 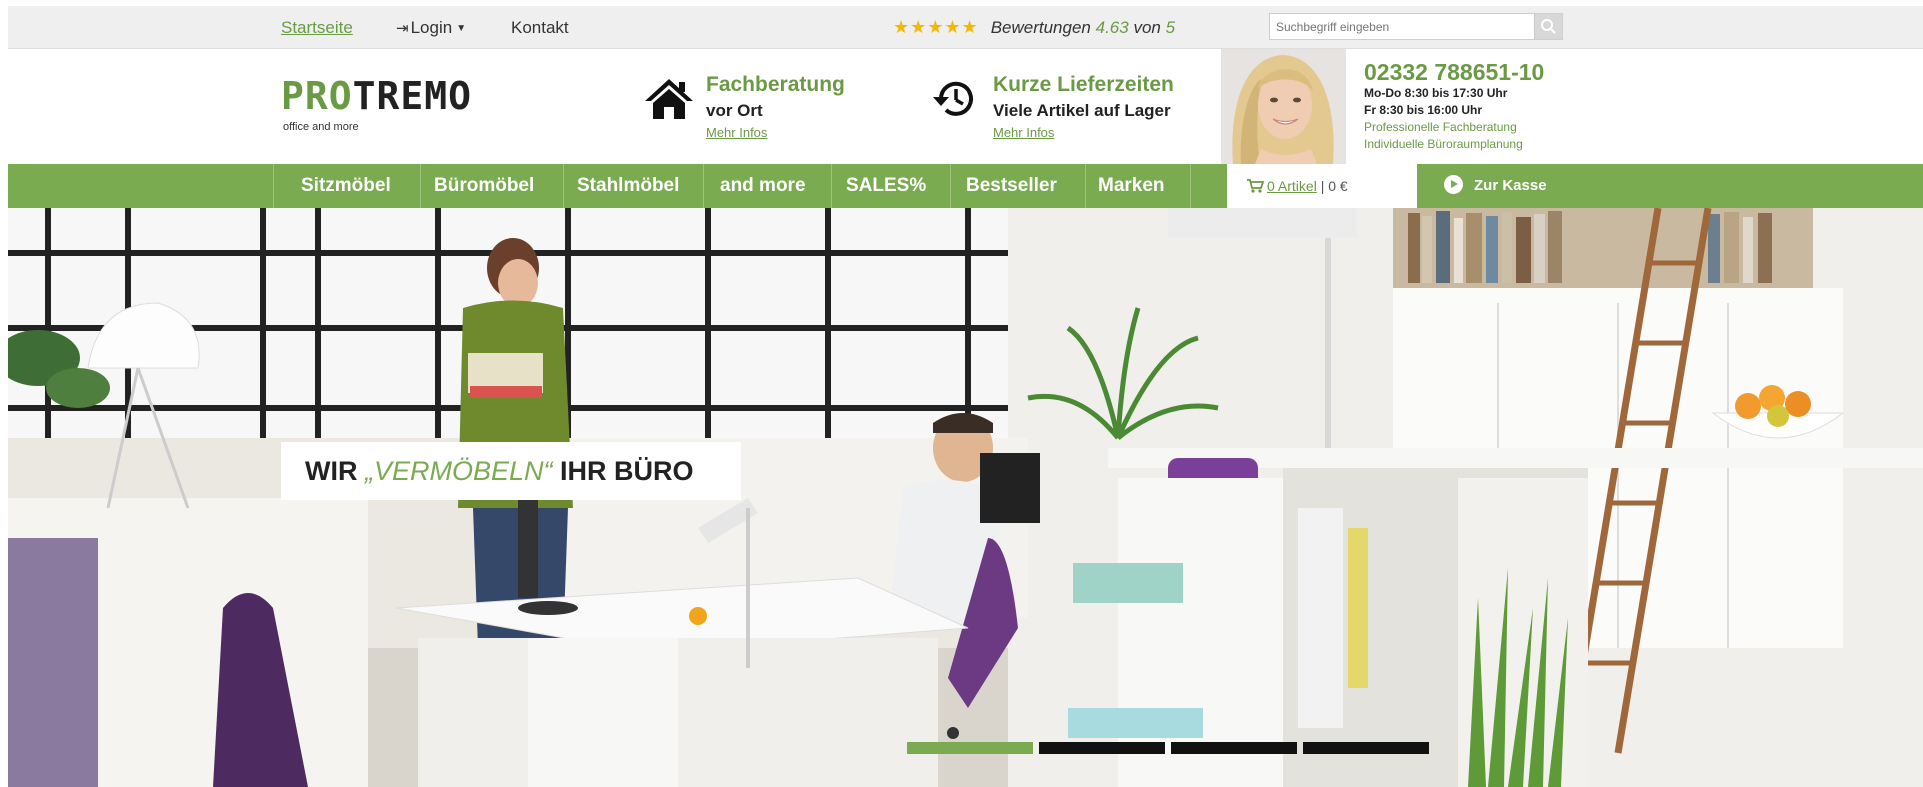 What do you see at coordinates (1255, 186) in the screenshot?
I see `shopping-cart-icon` at bounding box center [1255, 186].